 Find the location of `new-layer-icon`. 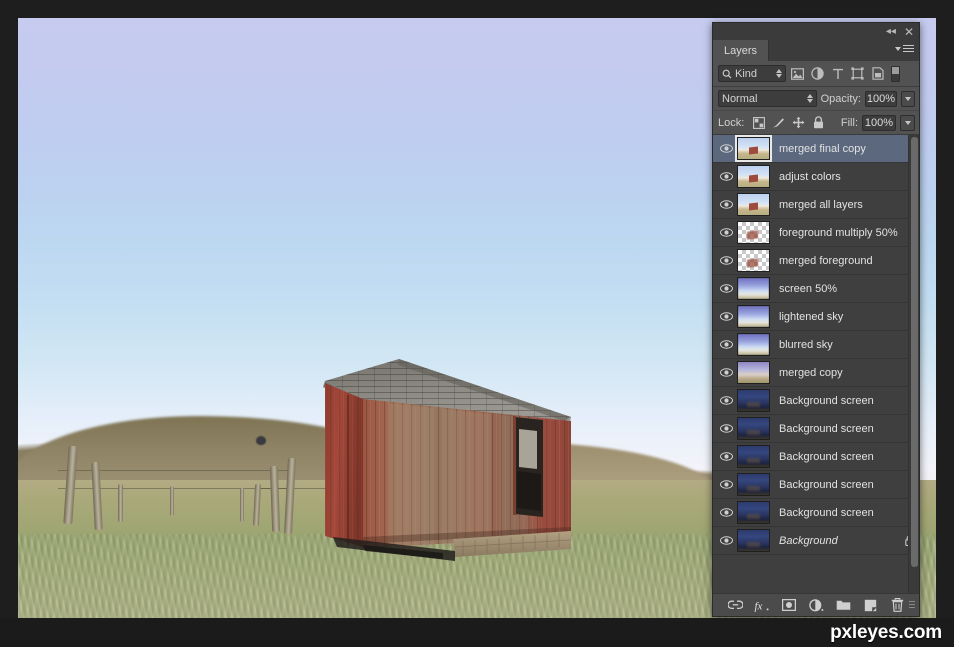

new-layer-icon is located at coordinates (870, 605).